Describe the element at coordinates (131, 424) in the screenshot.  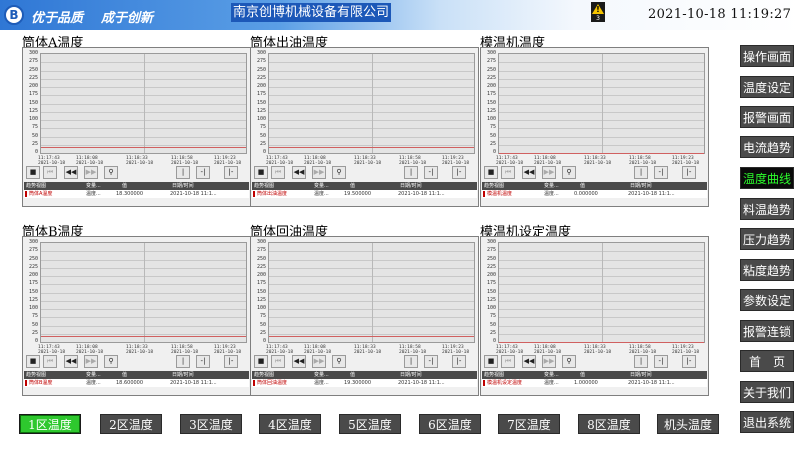
I see `zone-button: 2区温度` at that location.